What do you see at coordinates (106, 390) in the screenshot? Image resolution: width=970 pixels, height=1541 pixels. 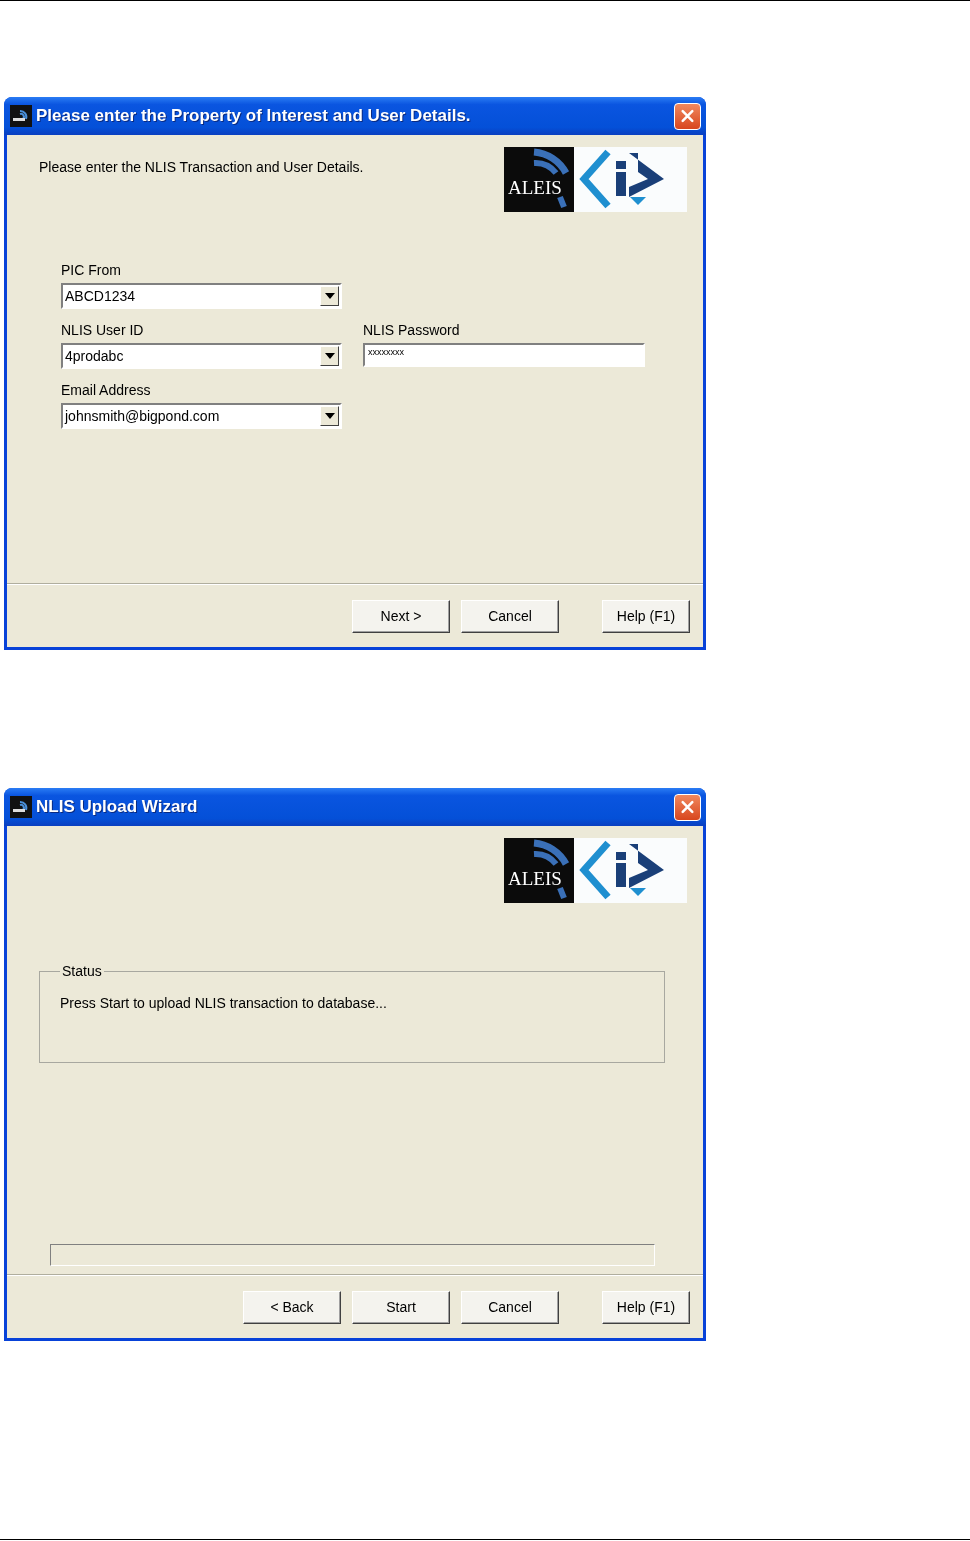 I see `field-label: Email Address` at bounding box center [106, 390].